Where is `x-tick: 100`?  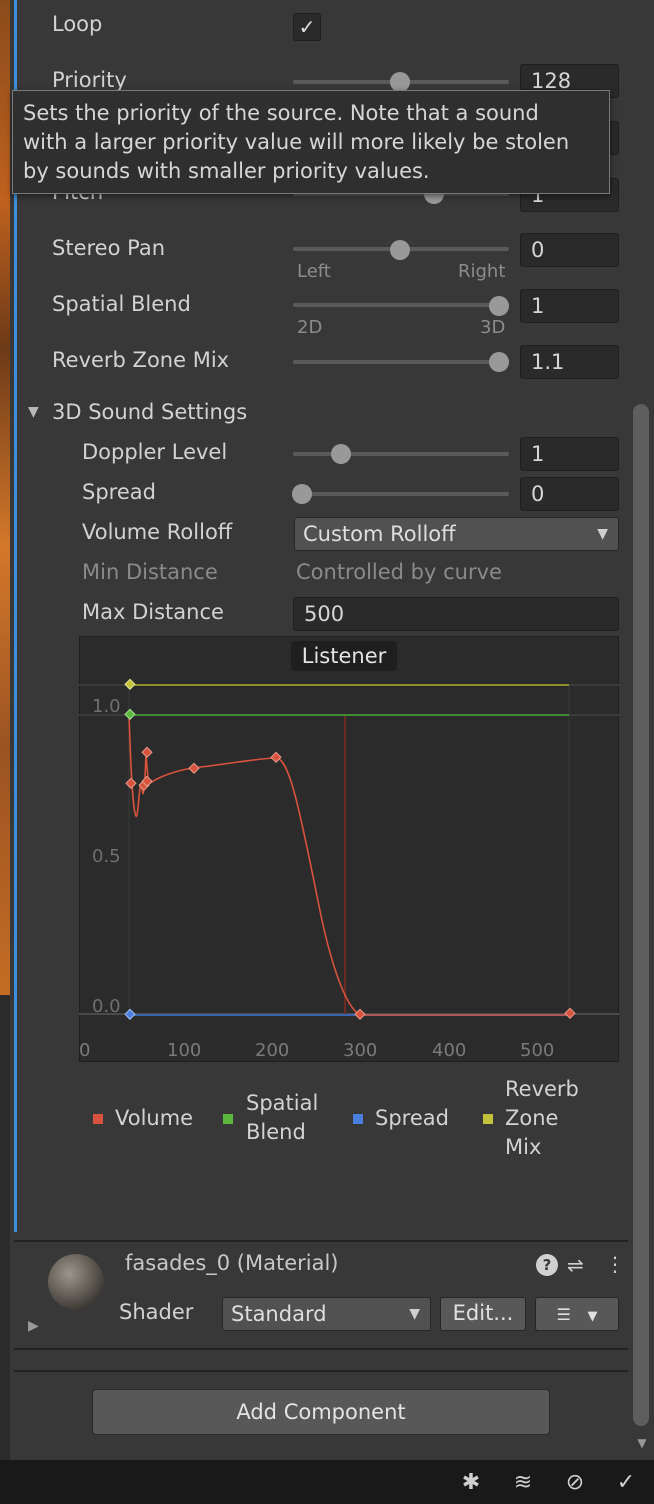 x-tick: 100 is located at coordinates (184, 1050).